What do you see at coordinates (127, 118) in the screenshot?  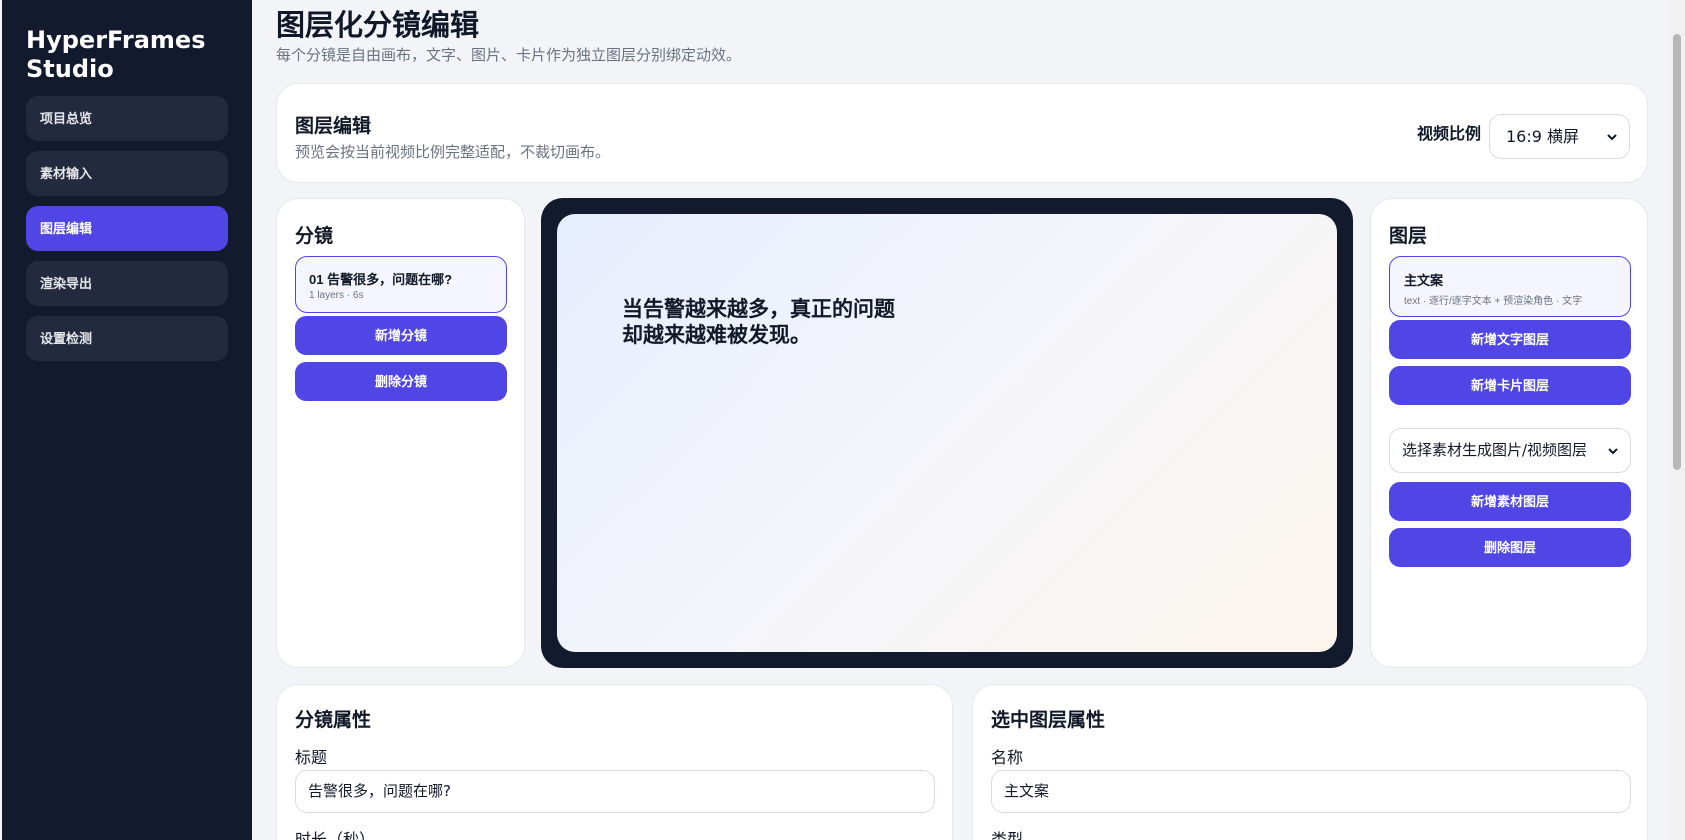 I see `nav-item-overview: 项目总览` at bounding box center [127, 118].